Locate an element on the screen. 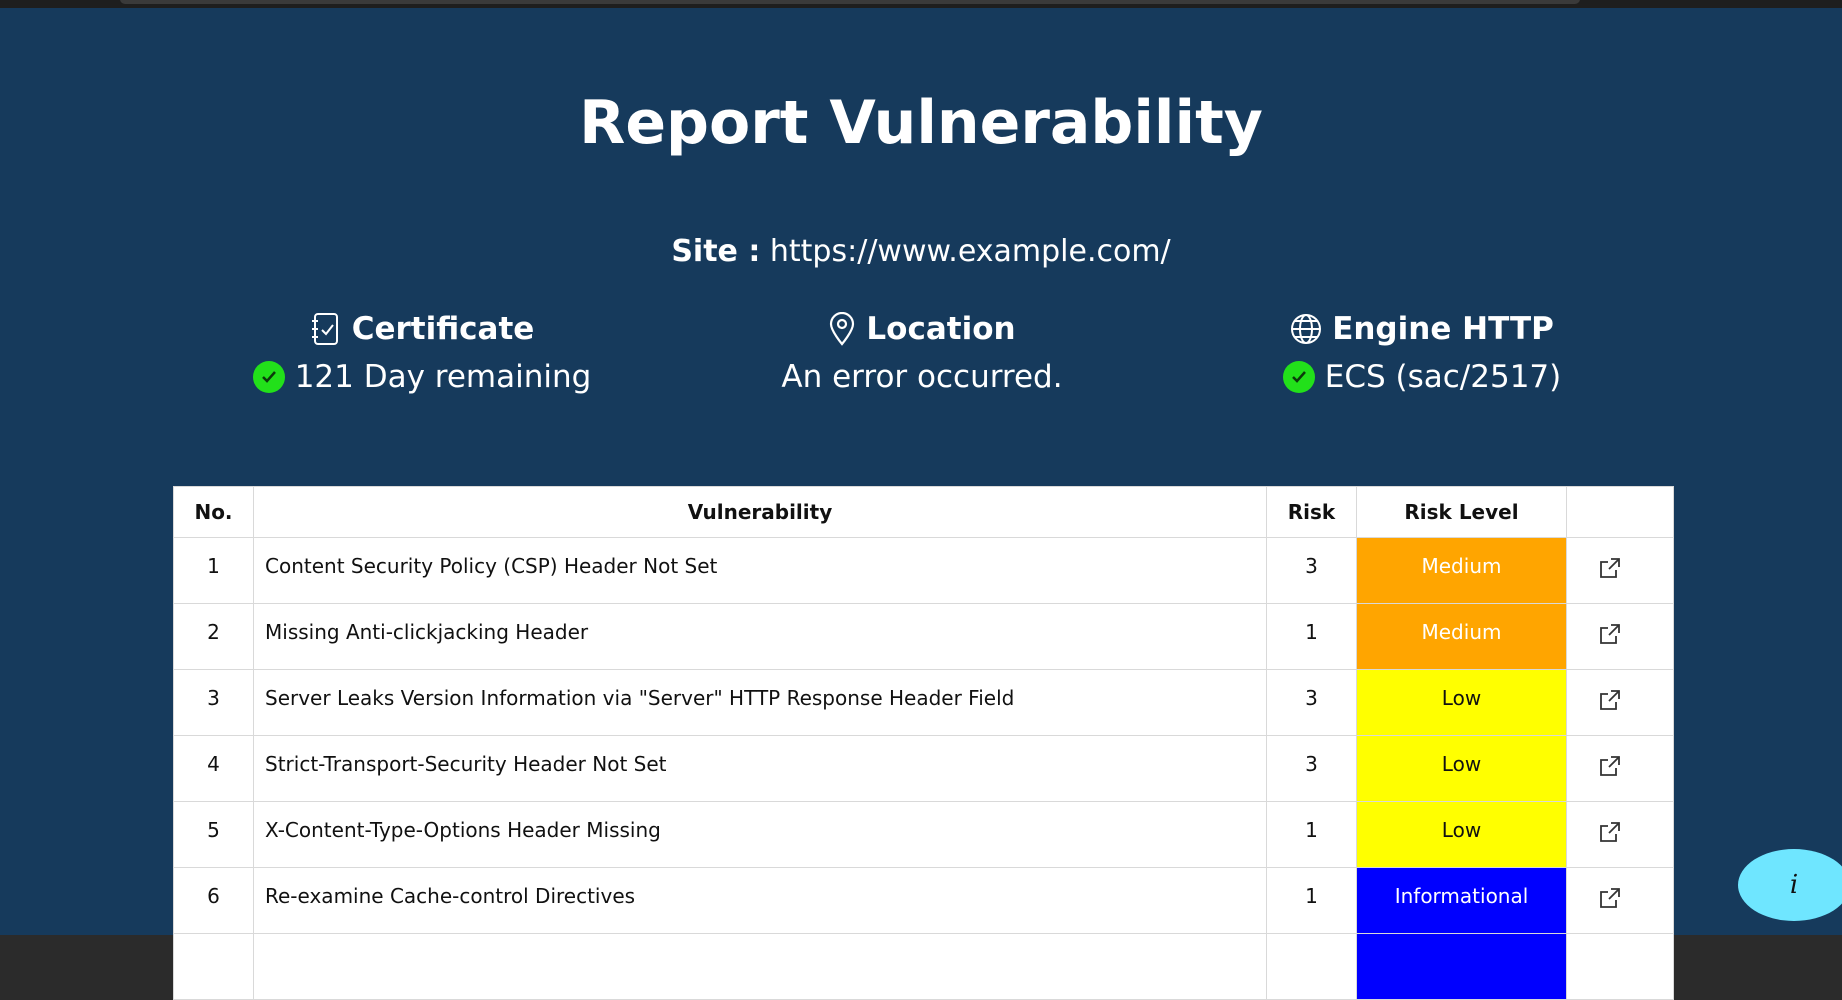  engine-value: ECS (sac/2517) is located at coordinates (1443, 377).